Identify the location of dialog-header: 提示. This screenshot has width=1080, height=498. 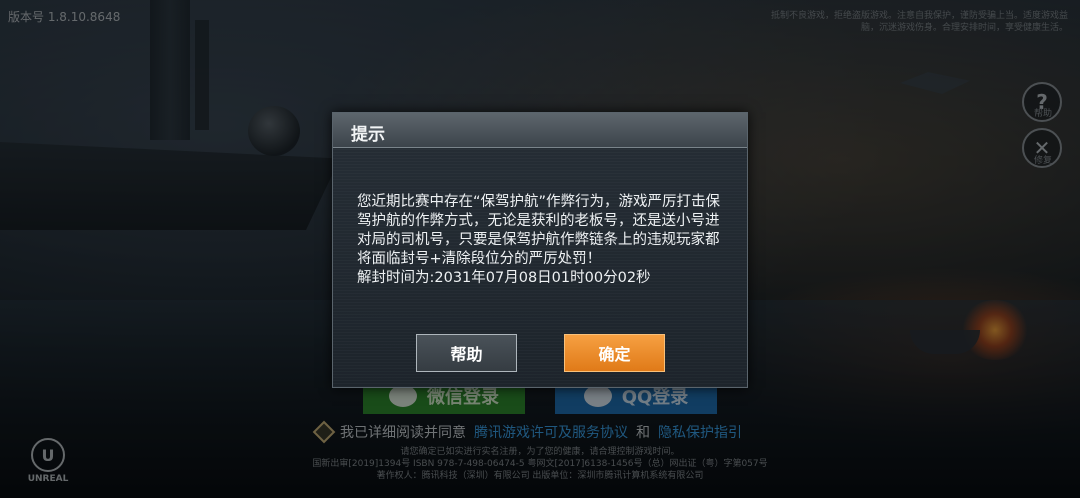
(540, 130).